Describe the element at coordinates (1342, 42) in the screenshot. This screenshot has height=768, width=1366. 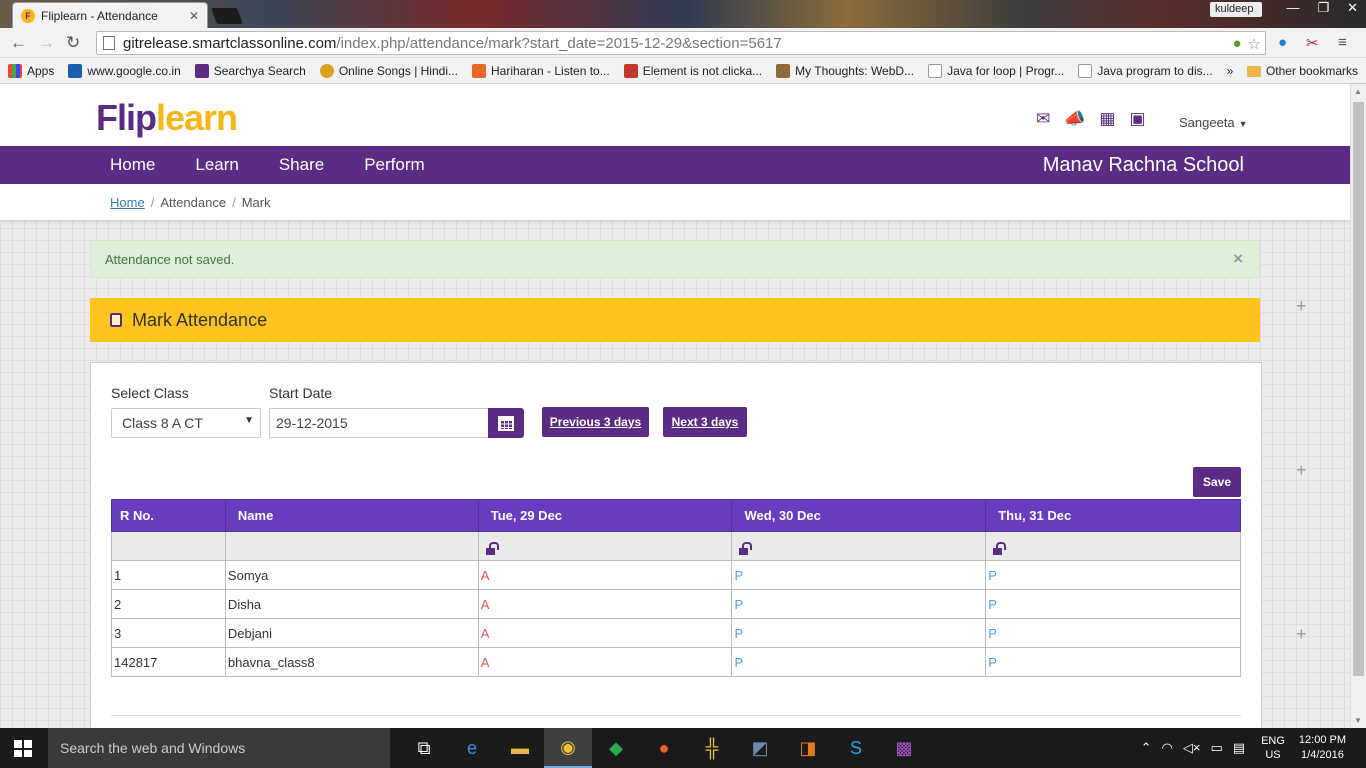
I see `chrome-menu-icon: ≡` at that location.